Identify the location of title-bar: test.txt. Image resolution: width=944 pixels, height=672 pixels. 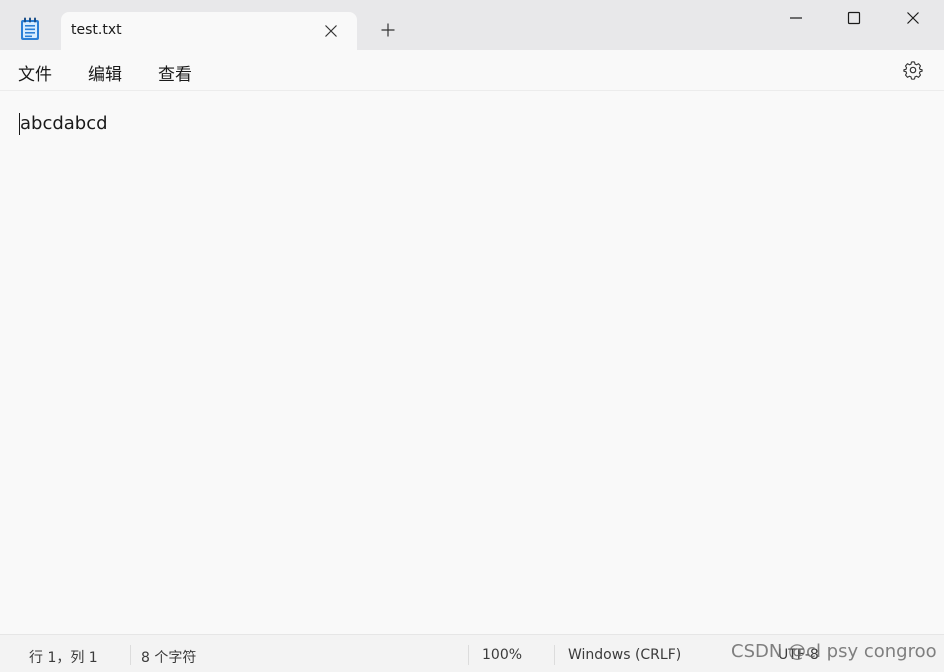
(472, 25).